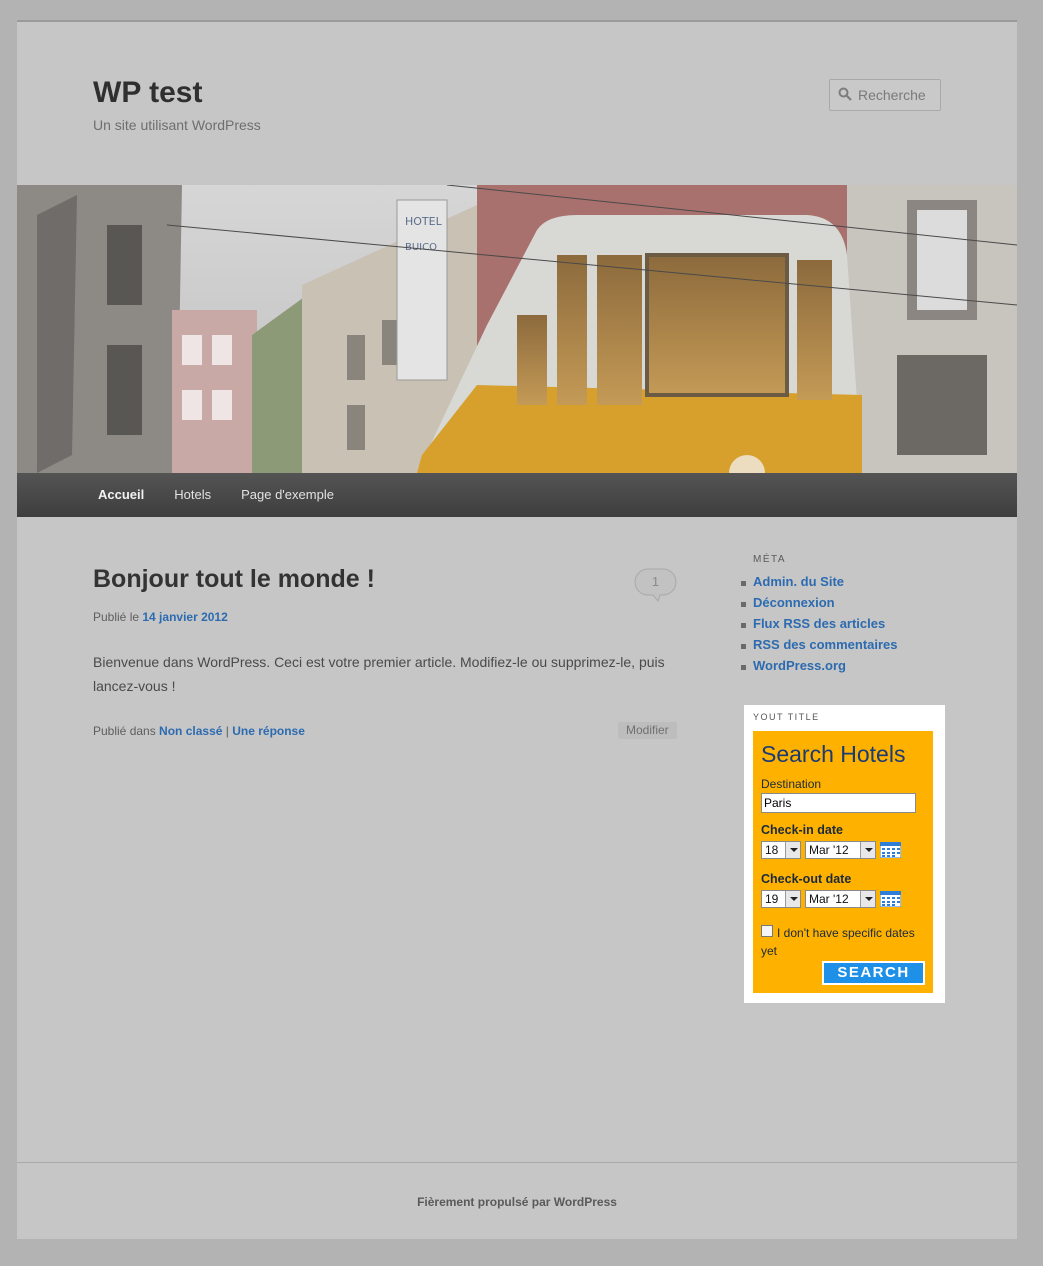  I want to click on nav-item-accueil: Accueil, so click(121, 495).